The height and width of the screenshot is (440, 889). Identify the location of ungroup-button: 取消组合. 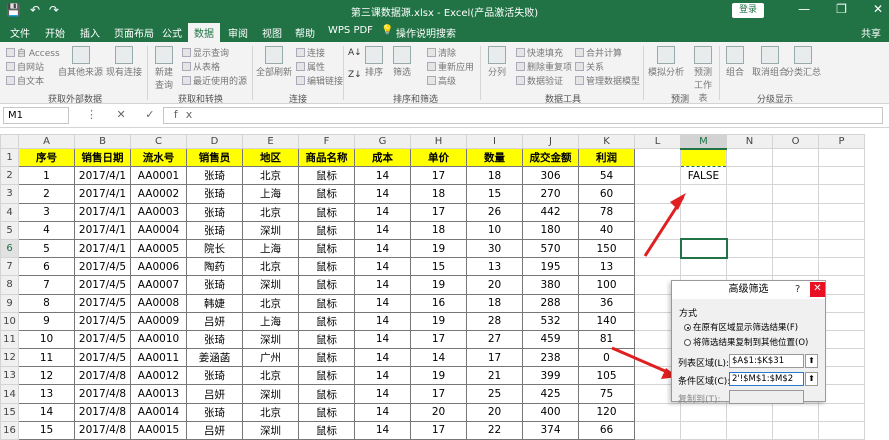
(770, 62).